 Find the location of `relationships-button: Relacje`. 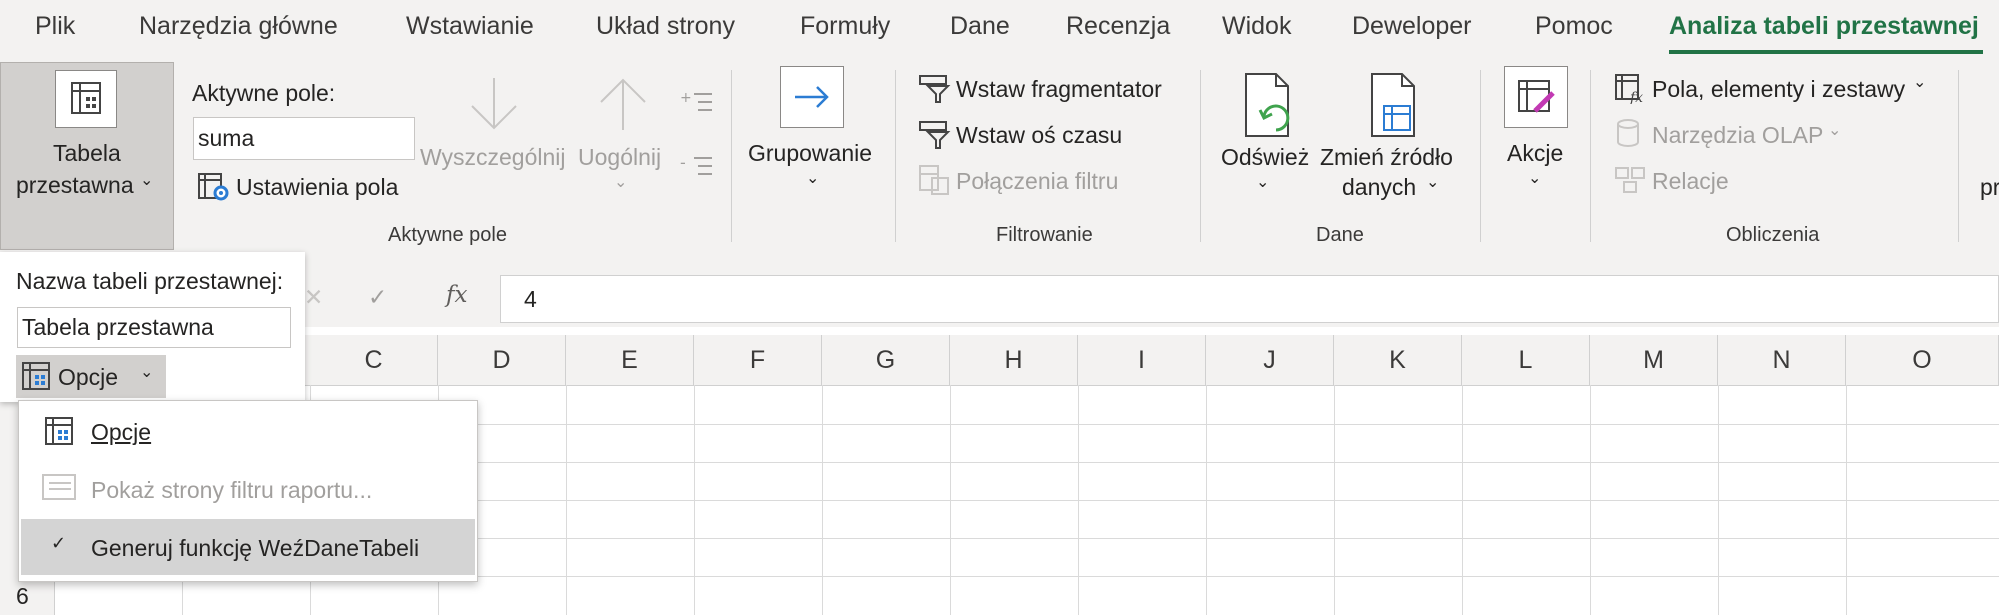

relationships-button: Relacje is located at coordinates (1690, 181).